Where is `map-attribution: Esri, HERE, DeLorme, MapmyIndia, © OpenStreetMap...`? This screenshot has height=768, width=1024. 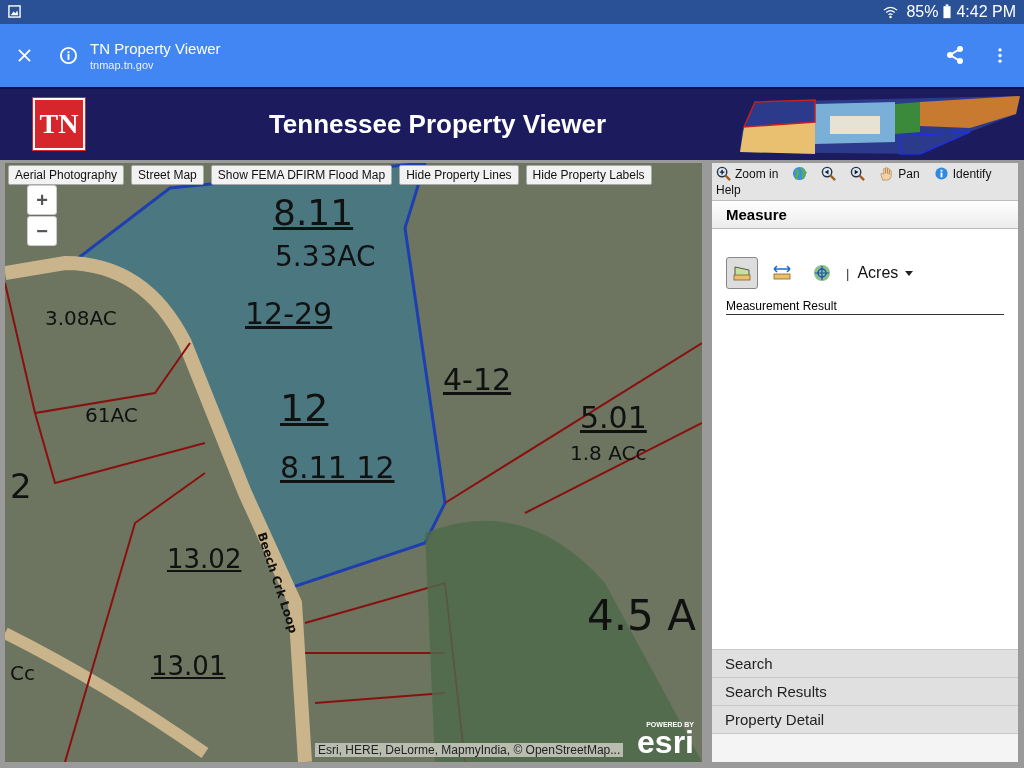
map-attribution: Esri, HERE, DeLorme, MapmyIndia, © OpenStreetMap... is located at coordinates (469, 750).